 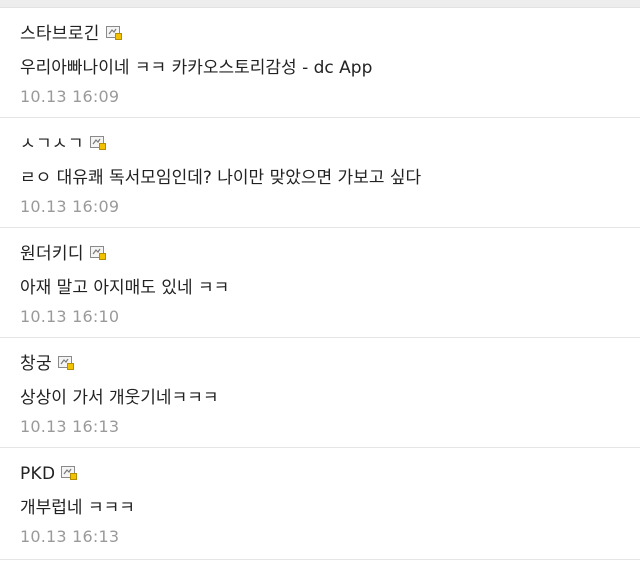 What do you see at coordinates (52, 144) in the screenshot?
I see `comment-author: ㅅㄱㅅㄱ` at bounding box center [52, 144].